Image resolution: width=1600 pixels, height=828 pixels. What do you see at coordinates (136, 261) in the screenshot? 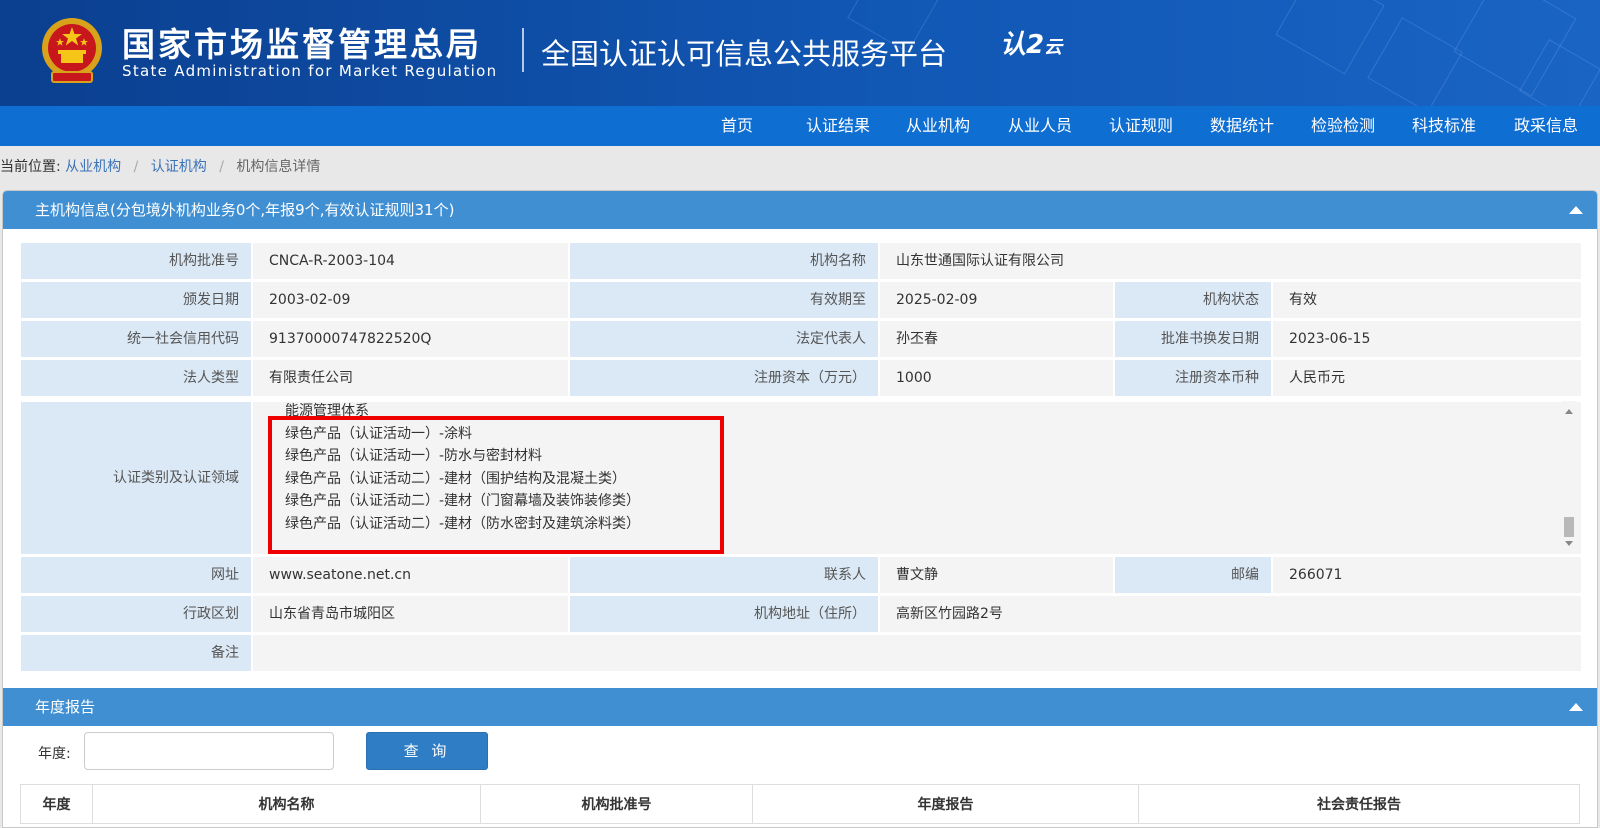
I see `label-approval-no: 机构批准号` at bounding box center [136, 261].